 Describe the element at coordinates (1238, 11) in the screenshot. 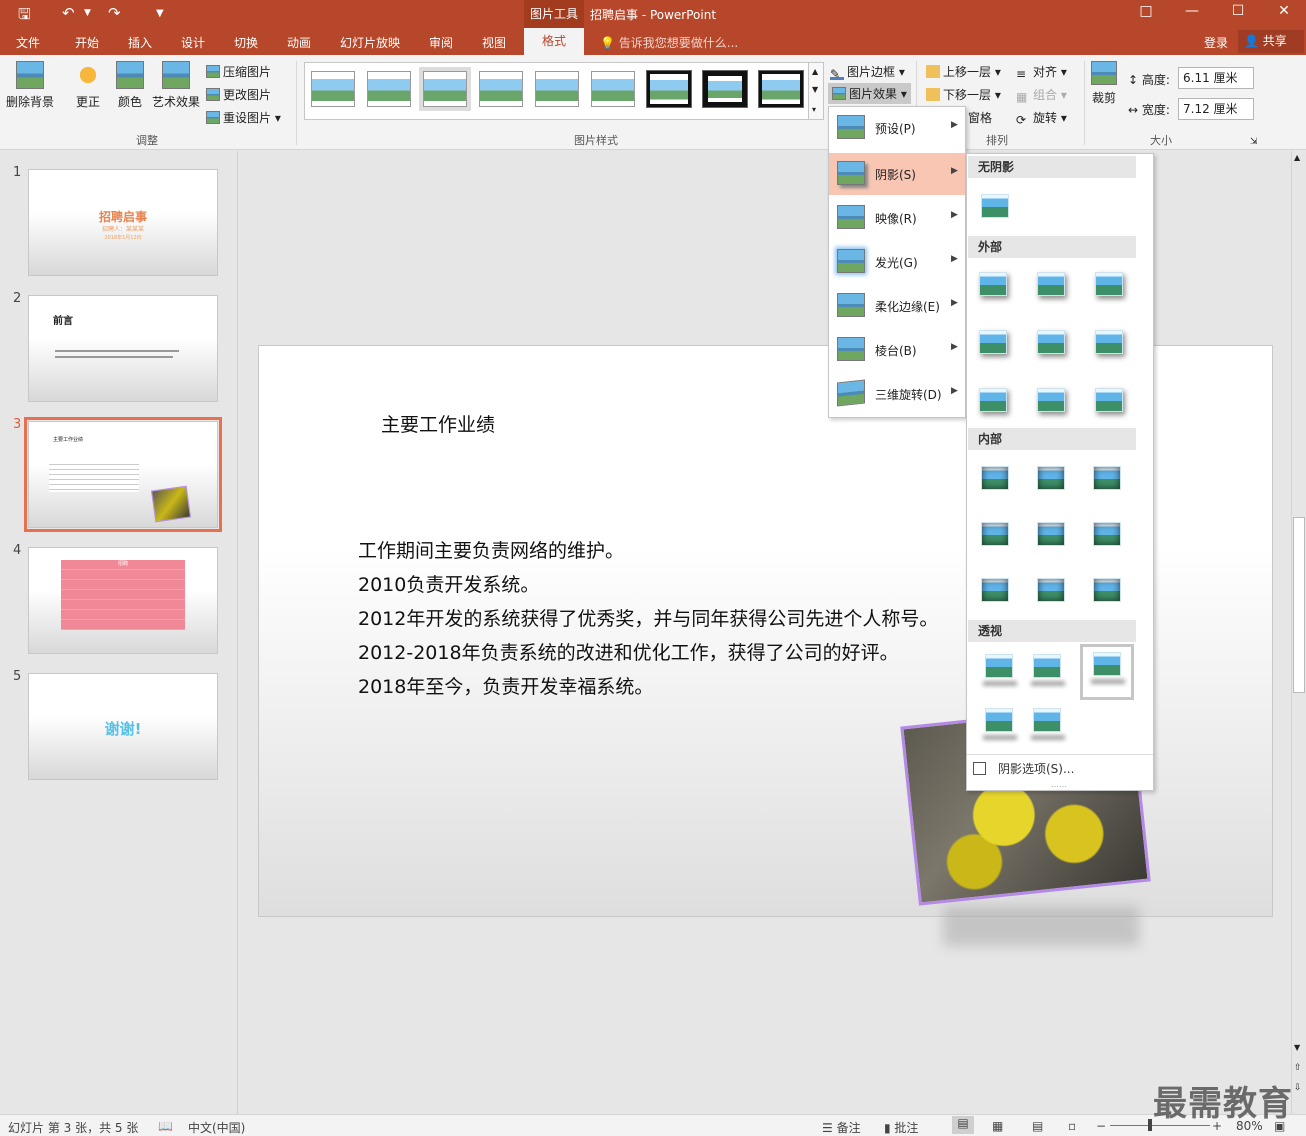

I see `maximize-icon: ☐` at that location.